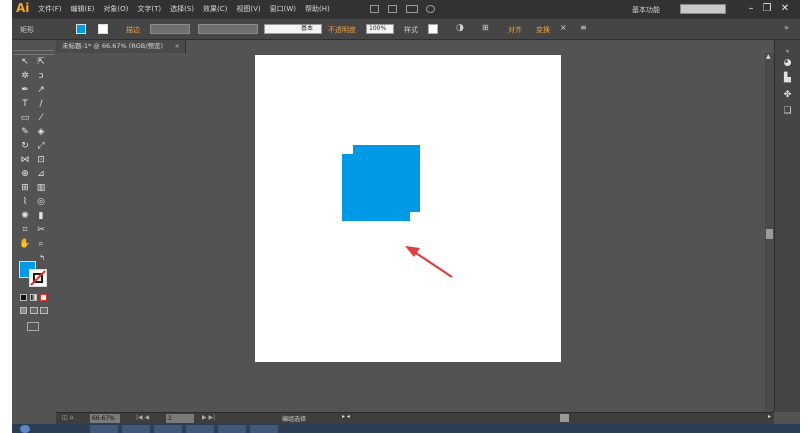  Describe the element at coordinates (41, 230) in the screenshot. I see `slice-tool-icon: ✂` at that location.